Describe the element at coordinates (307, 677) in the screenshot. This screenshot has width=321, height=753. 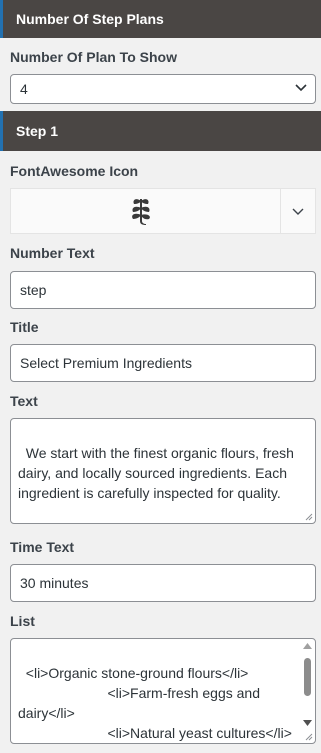
I see `scroll-thumb` at that location.